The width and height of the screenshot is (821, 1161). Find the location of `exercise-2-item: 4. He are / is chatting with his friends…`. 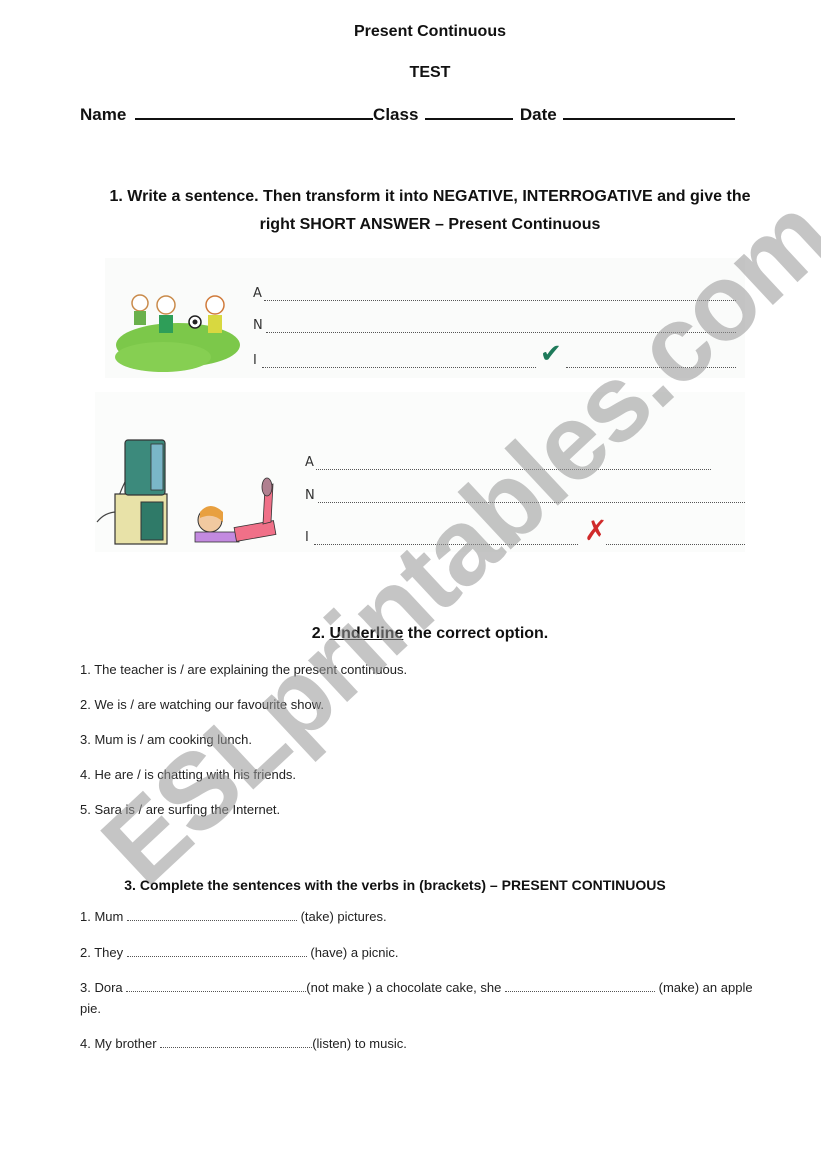

exercise-2-item: 4. He are / is chatting with his friends… is located at coordinates (188, 774).